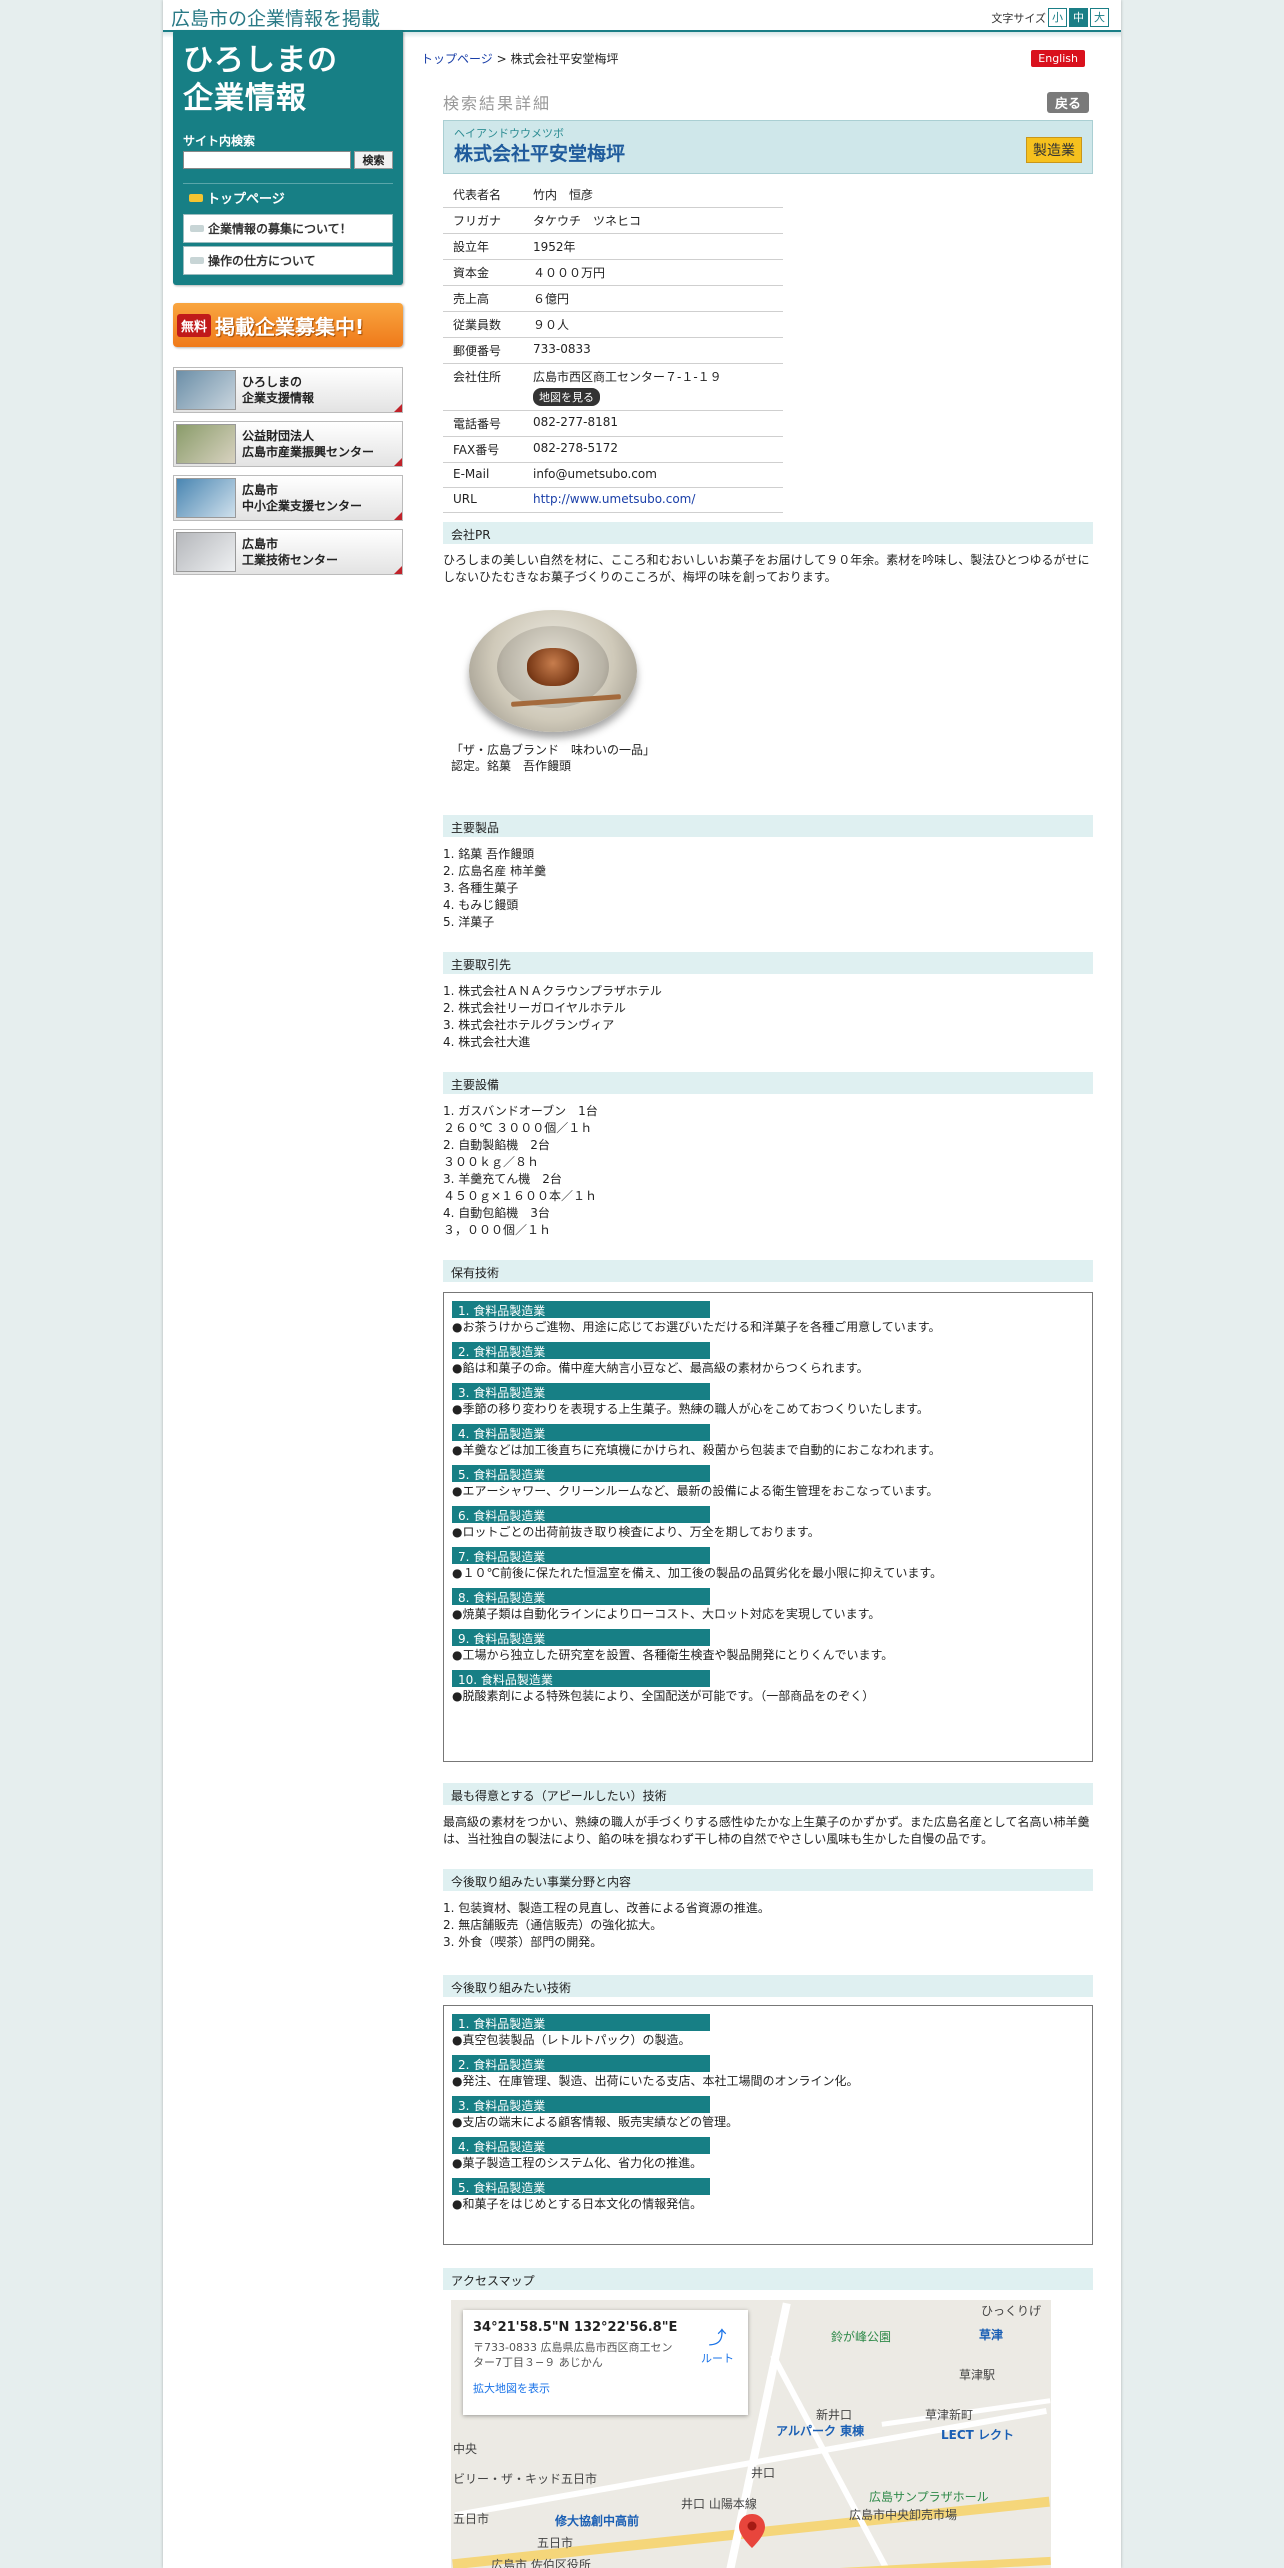  Describe the element at coordinates (483, 475) in the screenshot. I see `info-key: E-Mail` at that location.